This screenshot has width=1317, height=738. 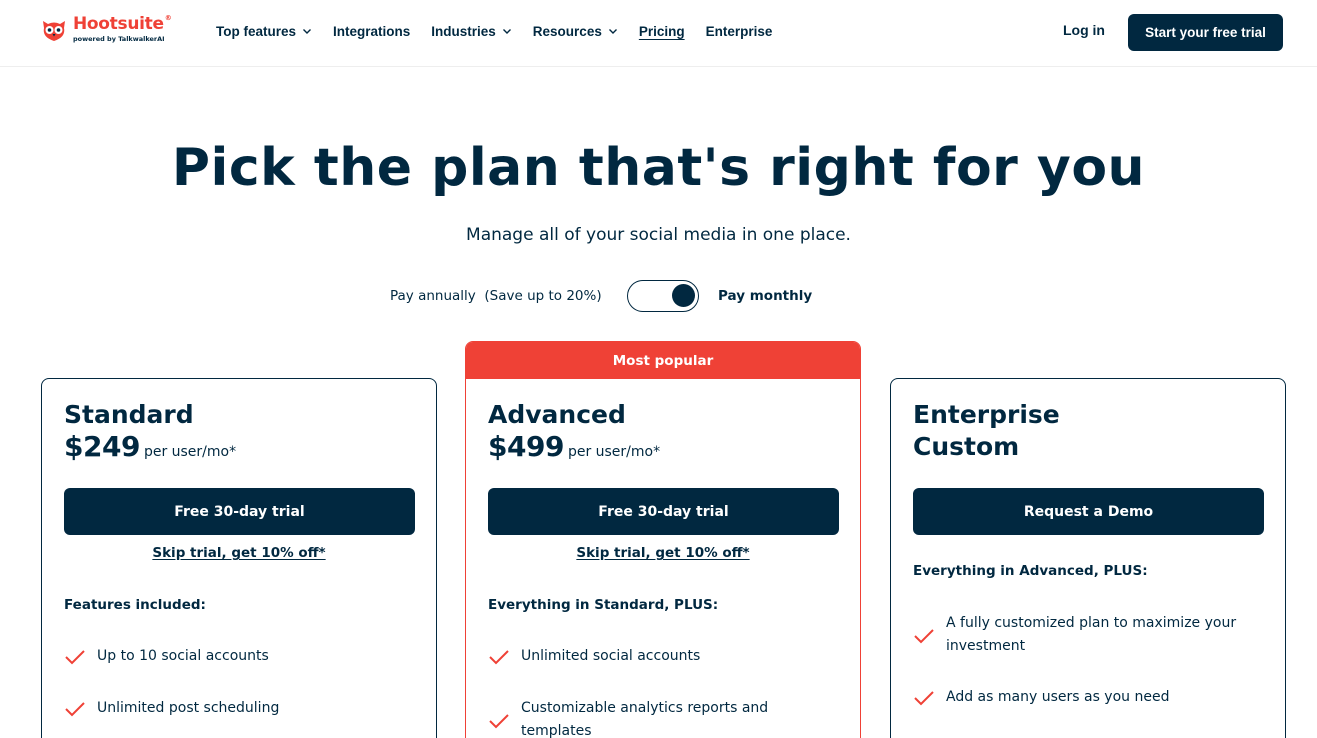 I want to click on feature-text: Up to 10 social accounts, so click(x=183, y=656).